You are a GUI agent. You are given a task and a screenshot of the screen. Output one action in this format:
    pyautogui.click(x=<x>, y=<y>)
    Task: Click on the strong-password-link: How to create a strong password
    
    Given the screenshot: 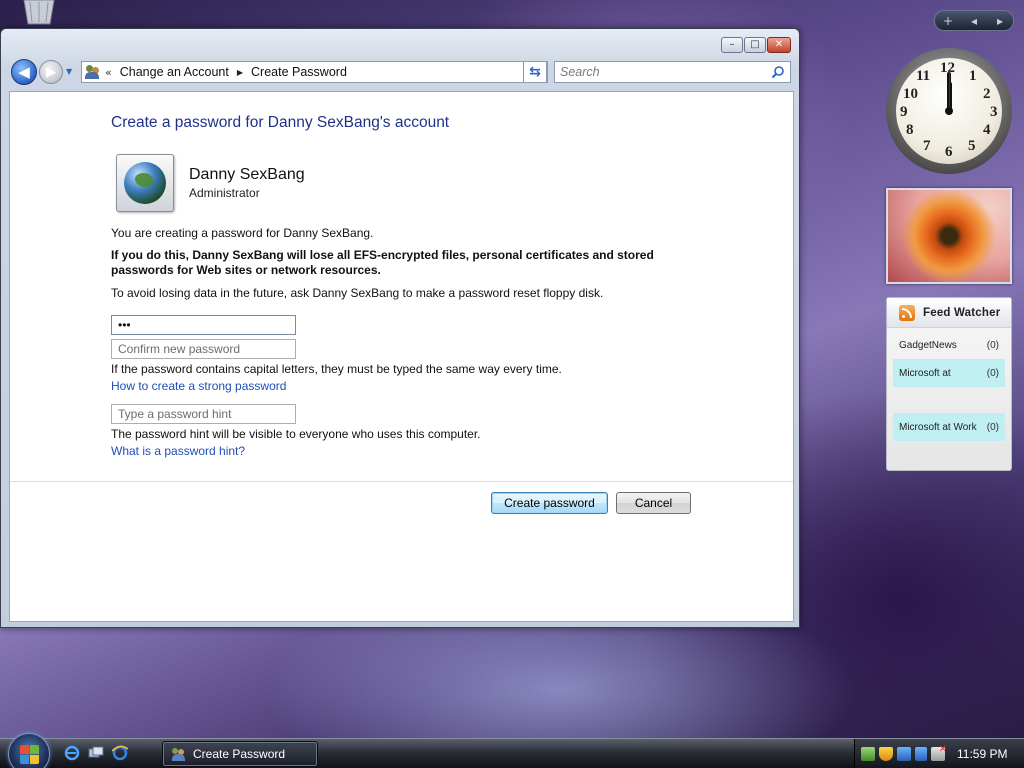 What is the action you would take?
    pyautogui.click(x=198, y=386)
    